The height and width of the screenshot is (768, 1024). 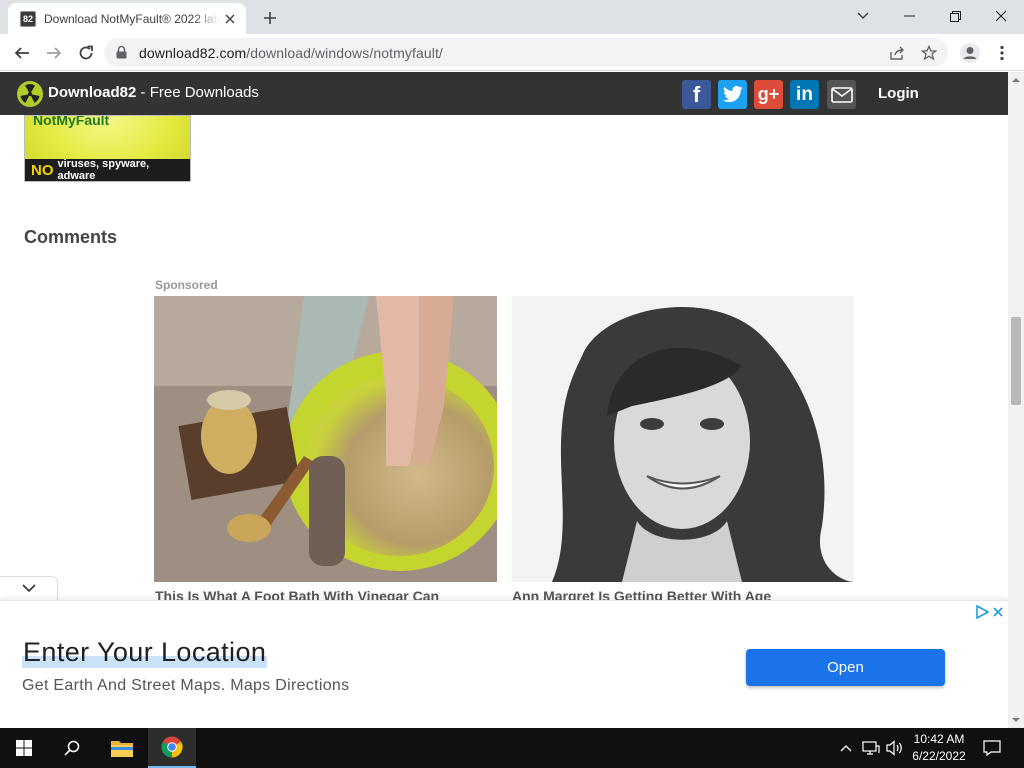 I want to click on reload-icon, so click(x=86, y=53).